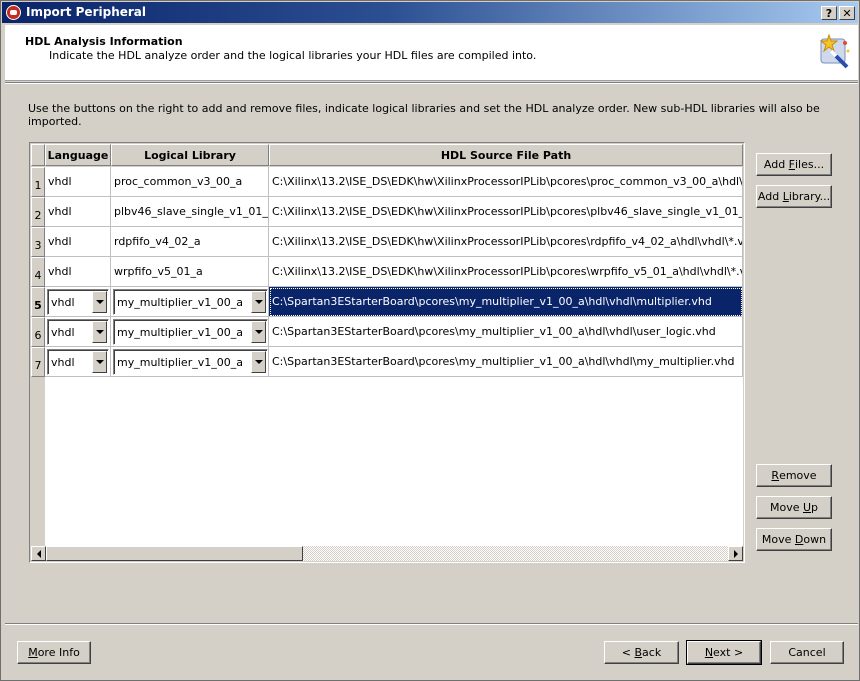 Image resolution: width=860 pixels, height=681 pixels. Describe the element at coordinates (506, 155) in the screenshot. I see `column-header-source-path: HDL Source File Path` at that location.